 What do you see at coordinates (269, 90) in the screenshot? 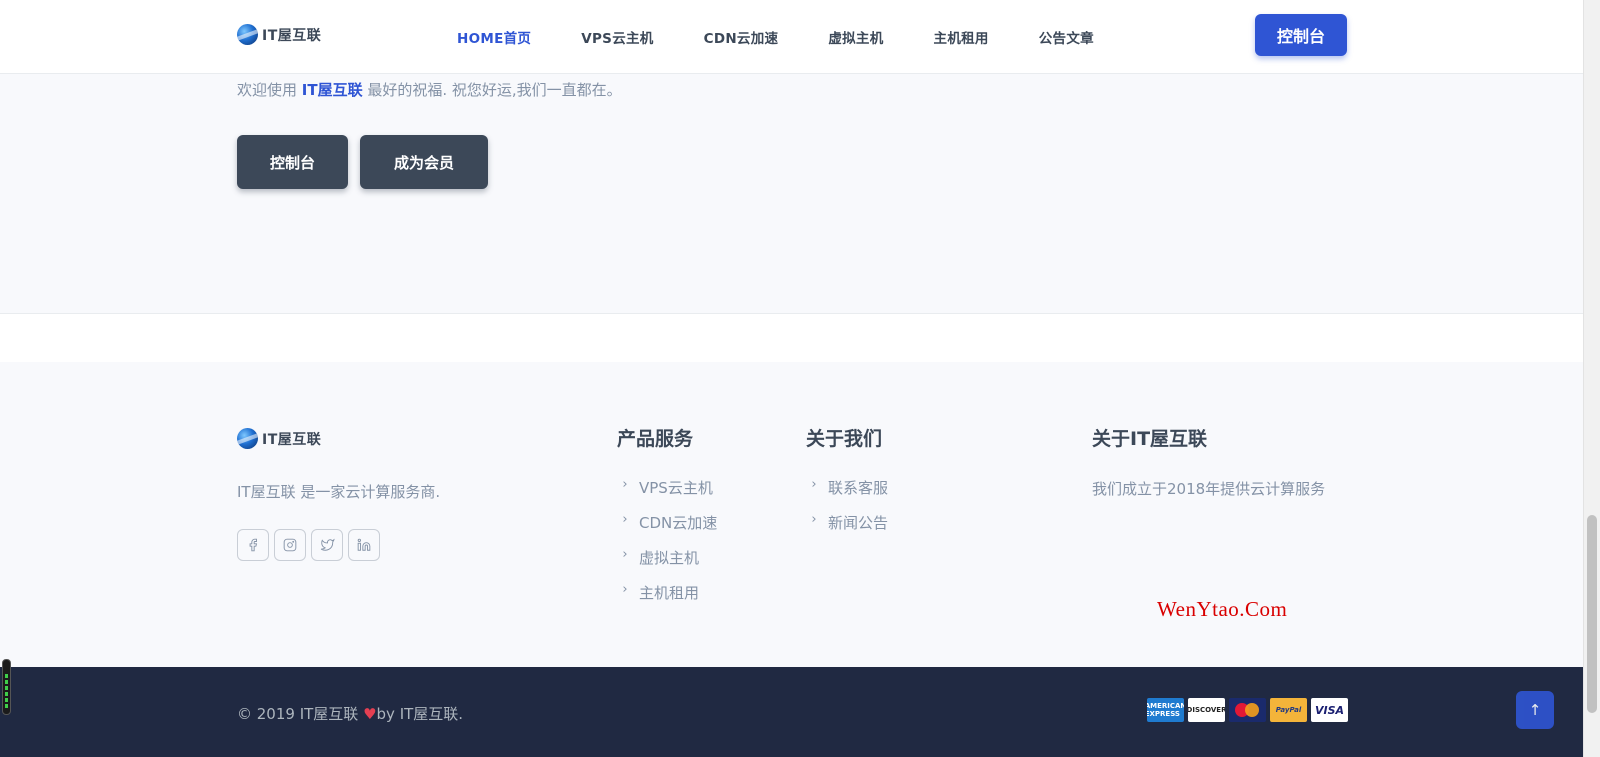
I see `welcome-prefix: 欢迎使用` at bounding box center [269, 90].